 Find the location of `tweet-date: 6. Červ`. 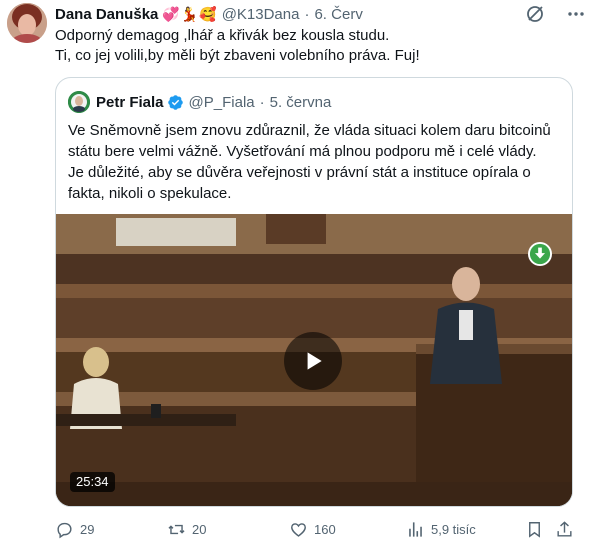

tweet-date: 6. Červ is located at coordinates (338, 14).